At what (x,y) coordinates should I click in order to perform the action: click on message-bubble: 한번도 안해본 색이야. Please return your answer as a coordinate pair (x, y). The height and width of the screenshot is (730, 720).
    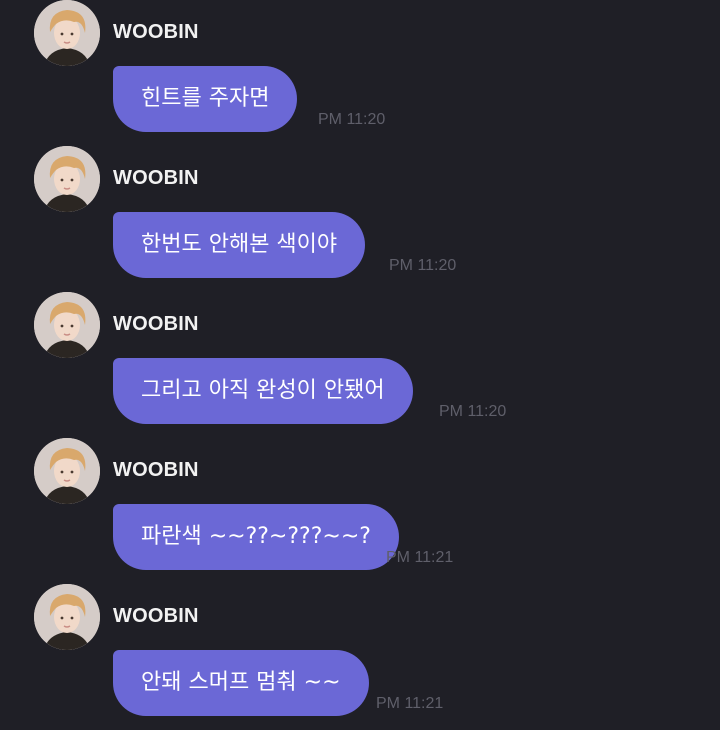
    Looking at the image, I should click on (239, 245).